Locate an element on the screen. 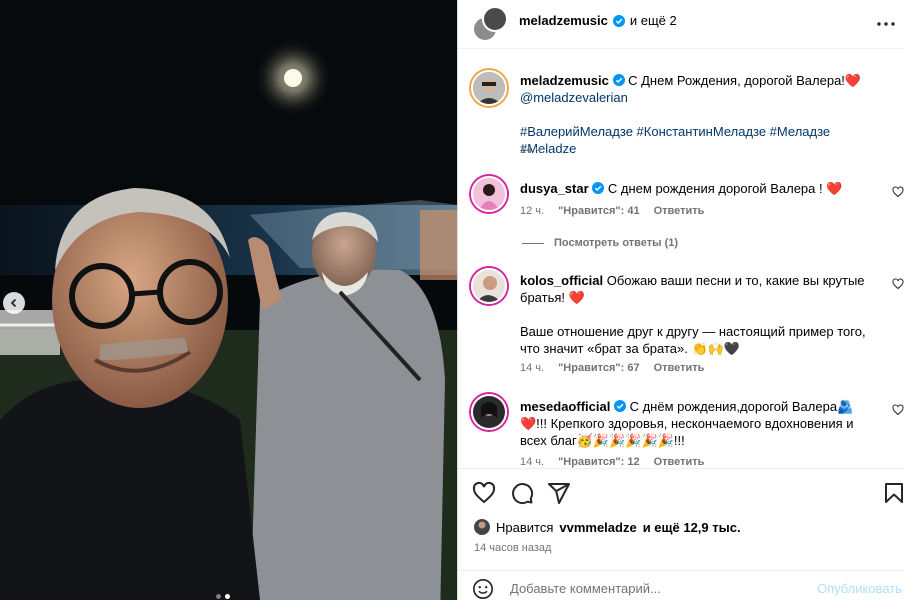 The image size is (905, 600). likes-summary: Нравится vvmmeladze и ещё 12,9 тыс. is located at coordinates (607, 527).